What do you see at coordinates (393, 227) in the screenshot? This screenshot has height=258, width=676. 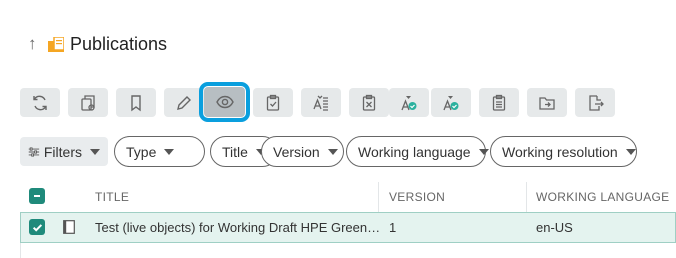 I see `row-version: 1` at bounding box center [393, 227].